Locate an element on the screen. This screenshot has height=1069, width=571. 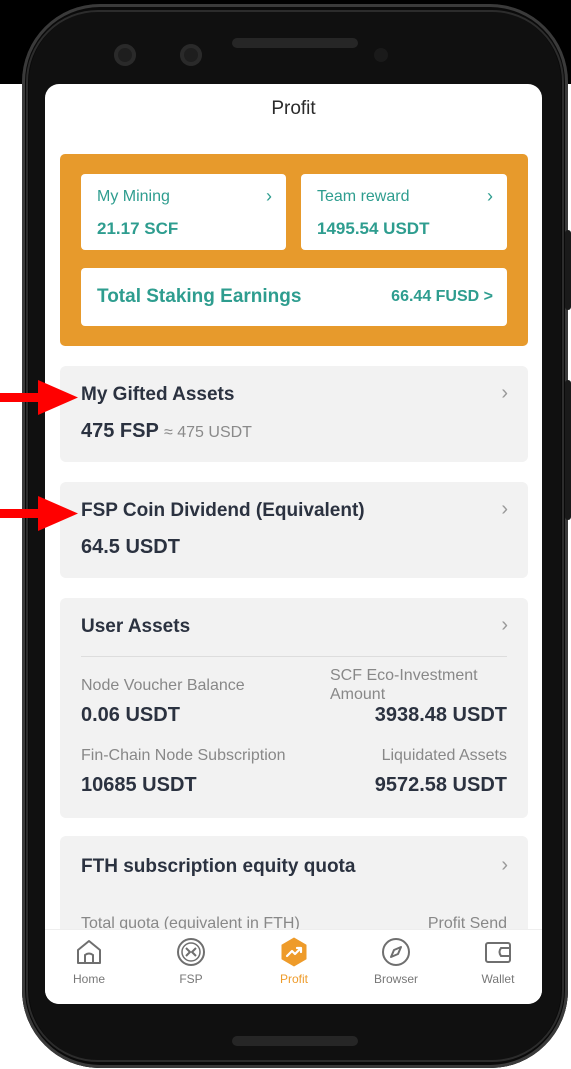
total-staking-earnings-row: Total Staking Earnings 66.44 FUSD > is located at coordinates (294, 297).